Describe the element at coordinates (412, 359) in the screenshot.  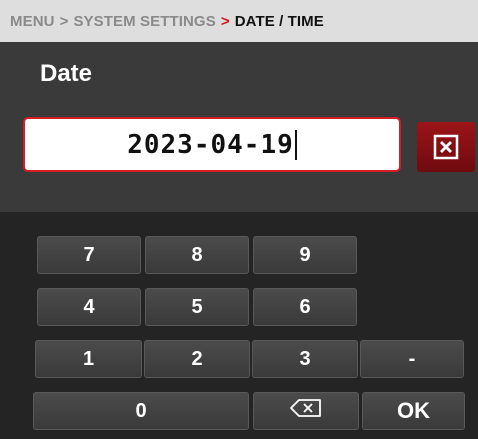
I see `key-dash: -` at that location.